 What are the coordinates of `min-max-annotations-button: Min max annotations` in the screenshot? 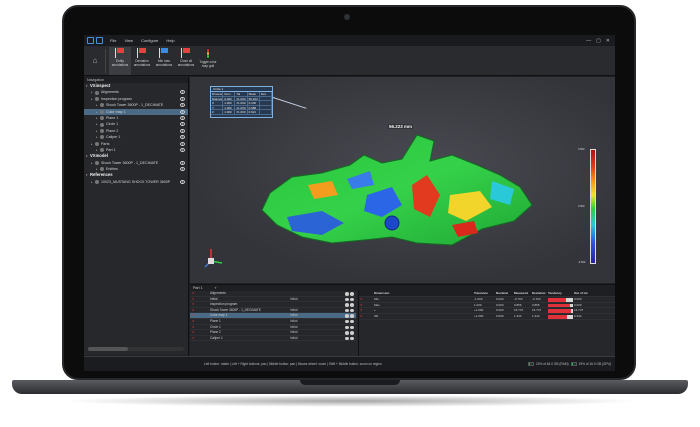 It's located at (164, 61).